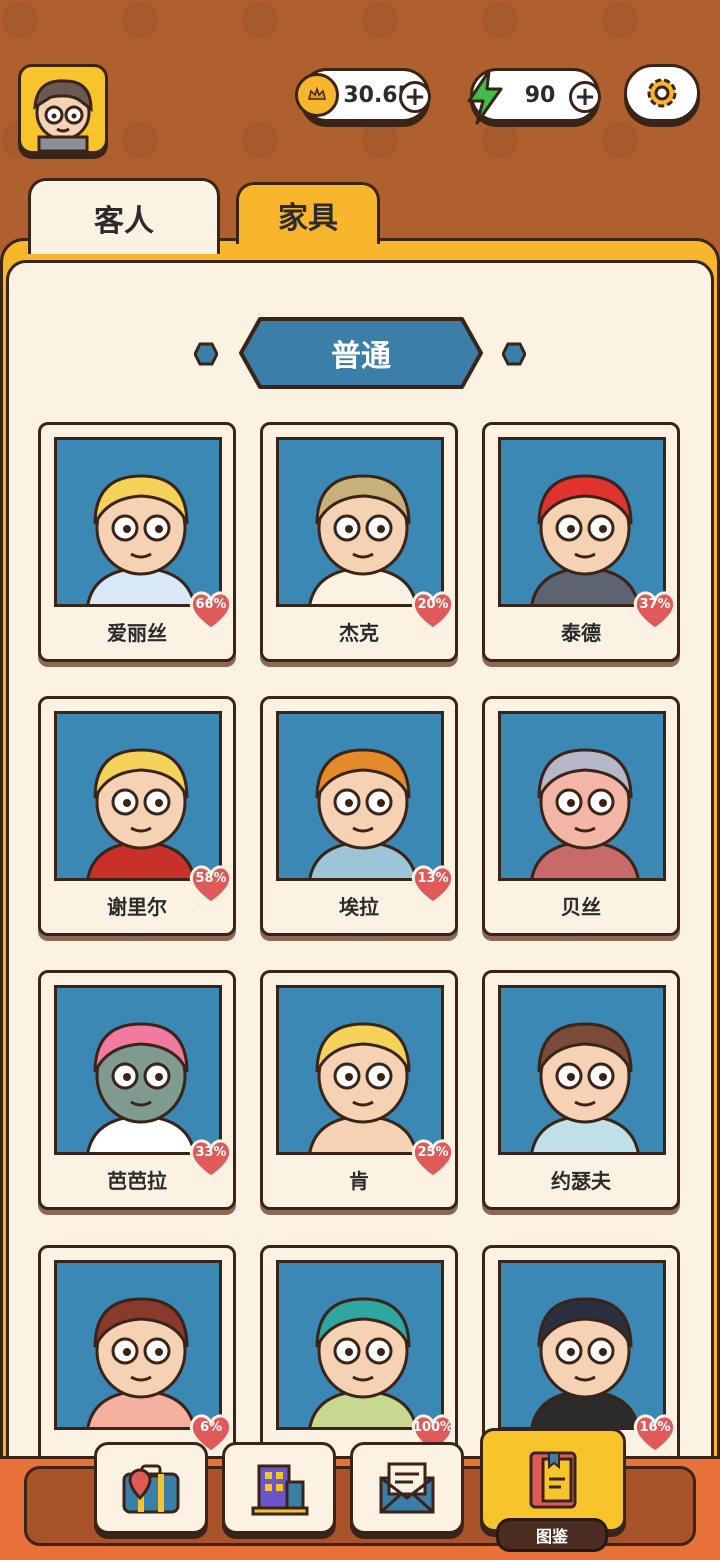  What do you see at coordinates (514, 354) in the screenshot?
I see `section-deco-right` at bounding box center [514, 354].